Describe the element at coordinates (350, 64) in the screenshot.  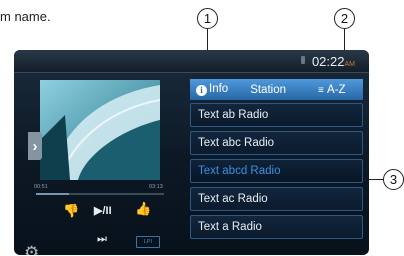
I see `clock-ampm: AM` at that location.